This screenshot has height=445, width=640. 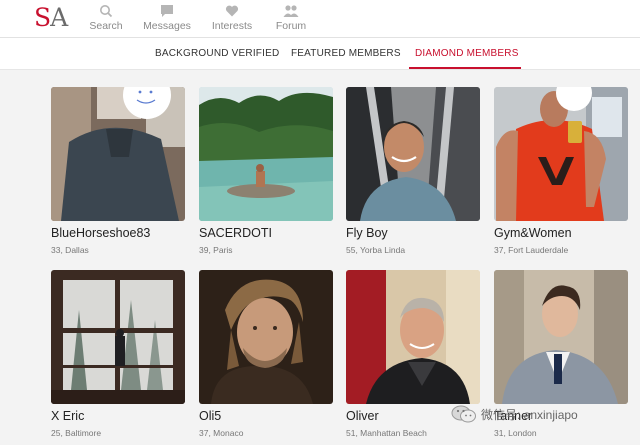 What do you see at coordinates (376, 250) in the screenshot?
I see `member-age-location: 55, Yorba Linda` at bounding box center [376, 250].